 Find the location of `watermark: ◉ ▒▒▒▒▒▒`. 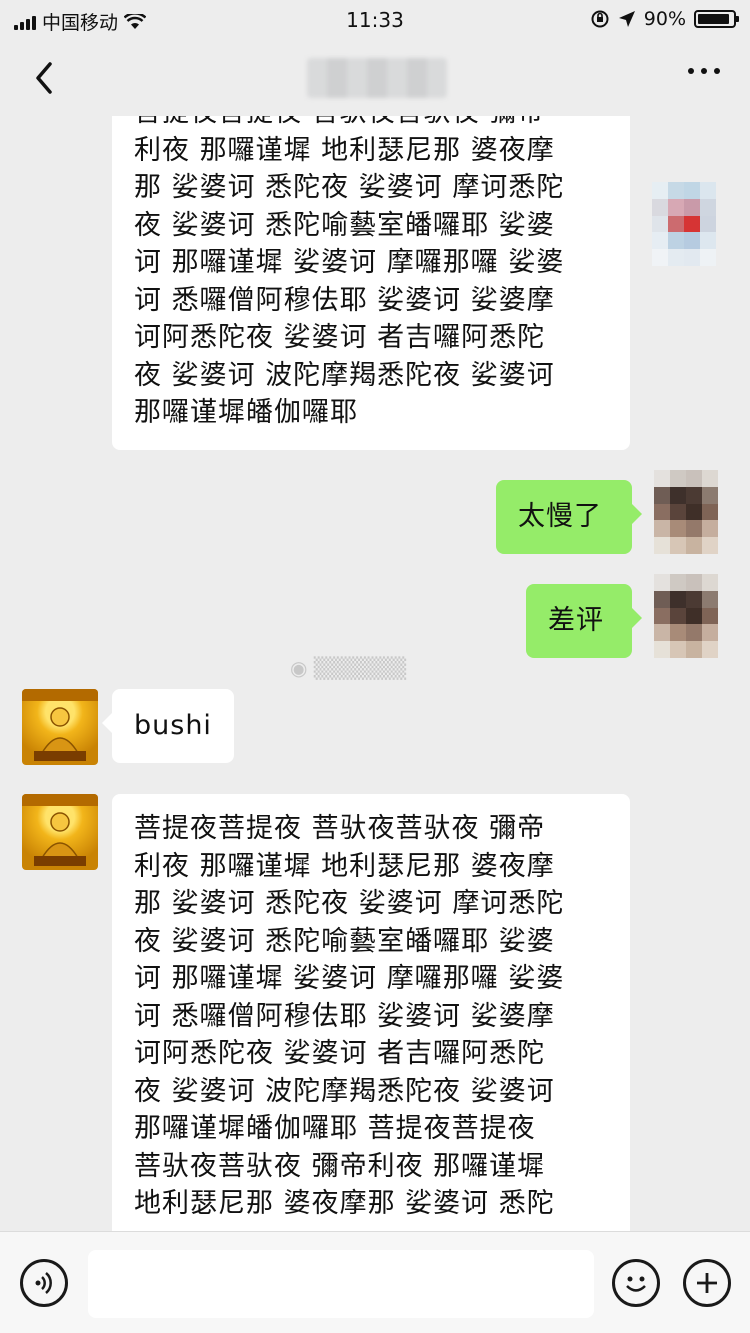

watermark: ◉ ▒▒▒▒▒▒ is located at coordinates (348, 668).